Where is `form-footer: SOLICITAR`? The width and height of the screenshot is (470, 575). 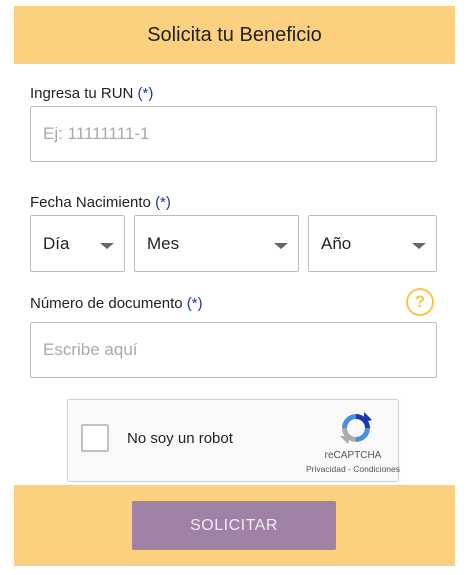
form-footer: SOLICITAR is located at coordinates (234, 525).